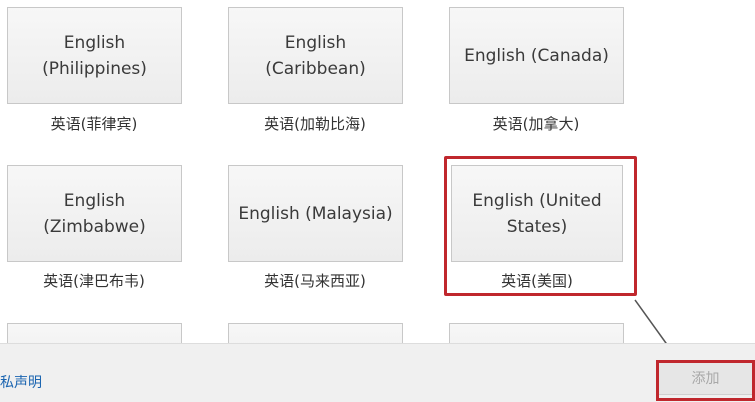 This screenshot has height=402, width=755. I want to click on privacy-statement-link: 私声明, so click(21, 382).